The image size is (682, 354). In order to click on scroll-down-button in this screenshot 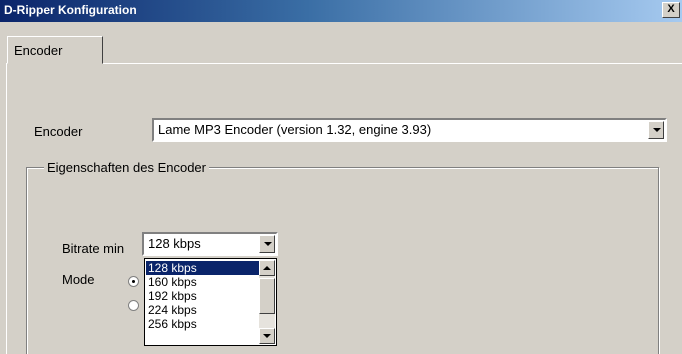, I will do `click(267, 336)`.